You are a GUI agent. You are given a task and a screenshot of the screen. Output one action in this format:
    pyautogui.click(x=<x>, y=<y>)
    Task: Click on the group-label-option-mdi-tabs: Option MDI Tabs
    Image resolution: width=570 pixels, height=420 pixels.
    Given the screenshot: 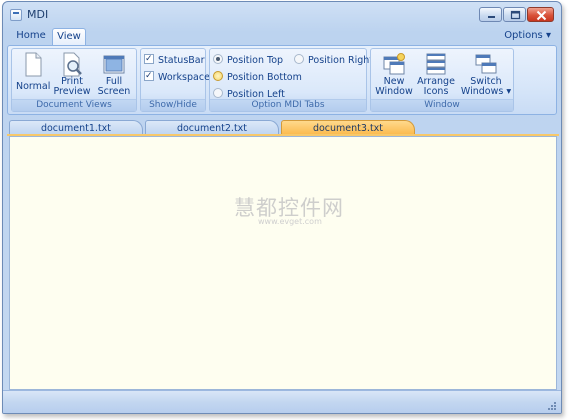 What is the action you would take?
    pyautogui.click(x=288, y=105)
    